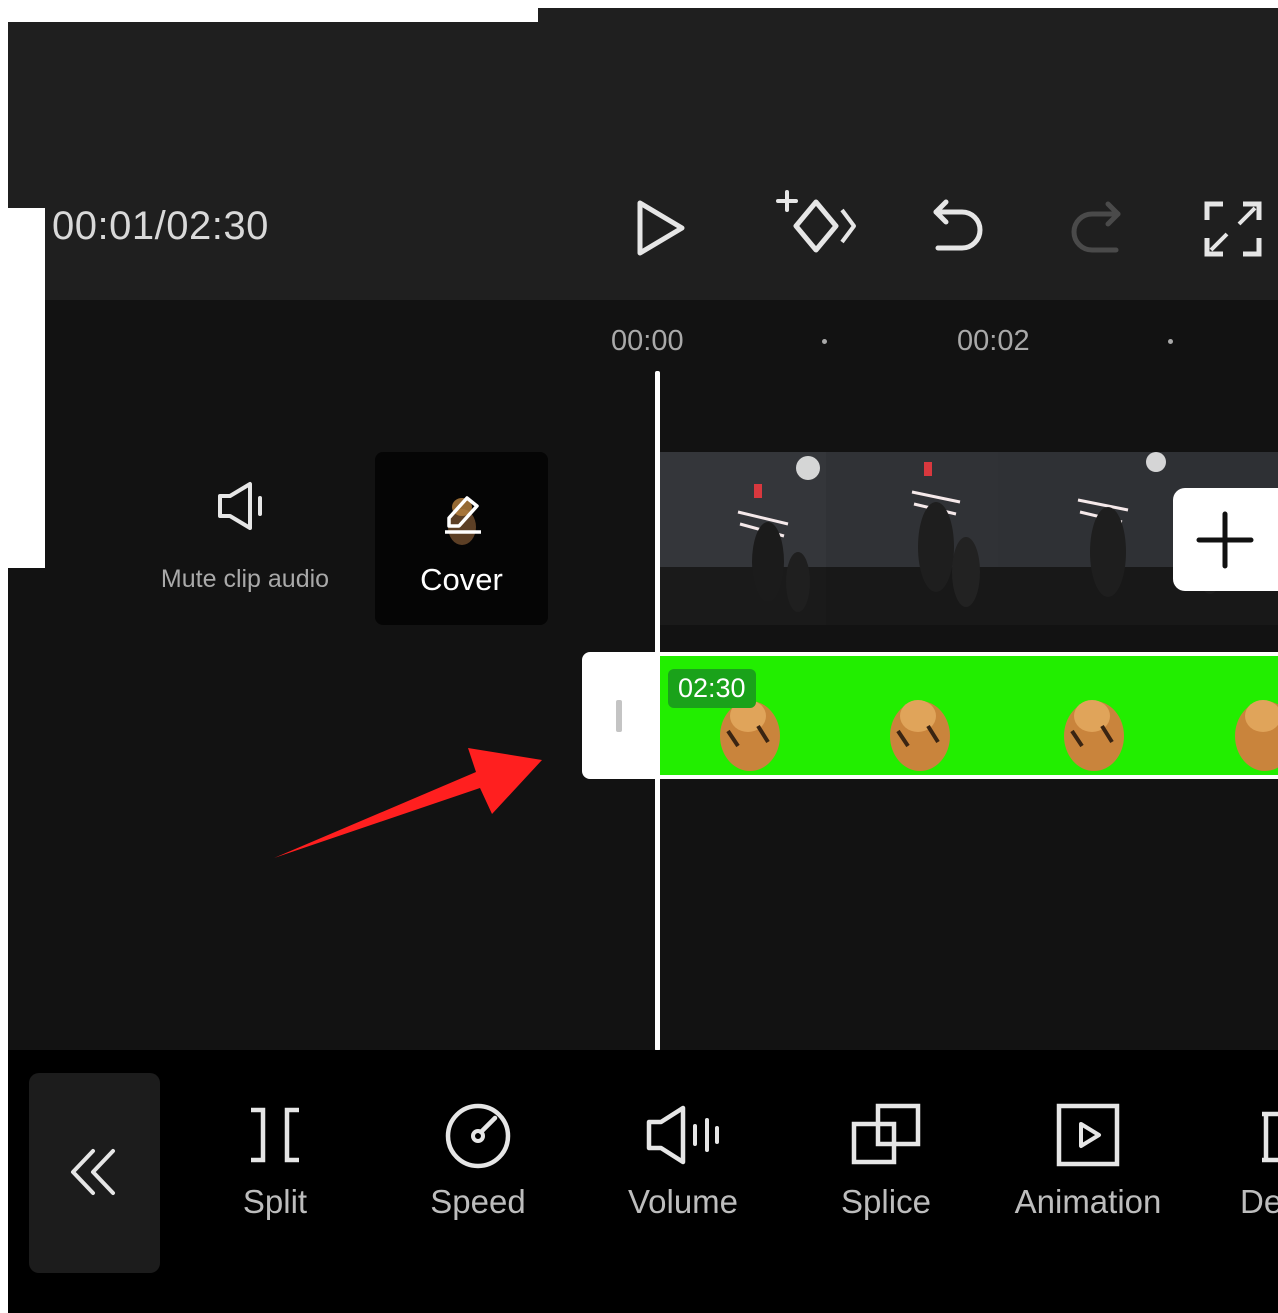  Describe the element at coordinates (242, 508) in the screenshot. I see `speaker-icon` at that location.